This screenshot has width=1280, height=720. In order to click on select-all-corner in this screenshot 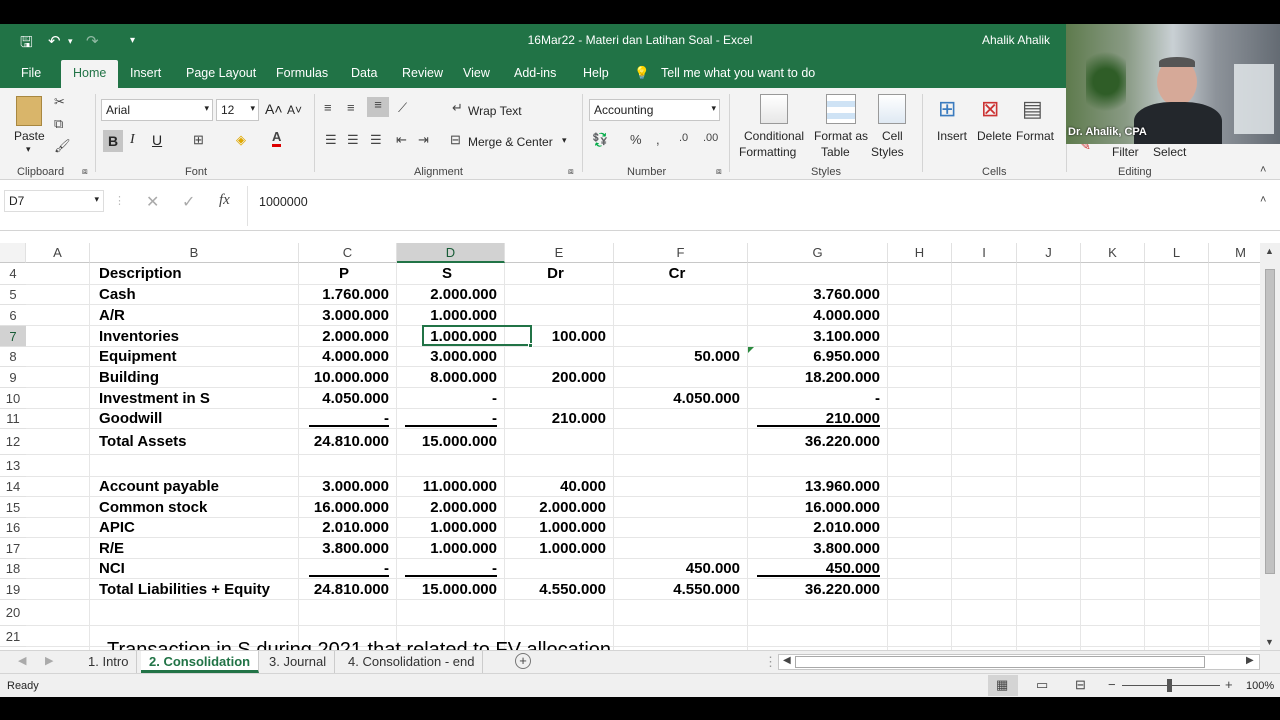, I will do `click(13, 253)`.